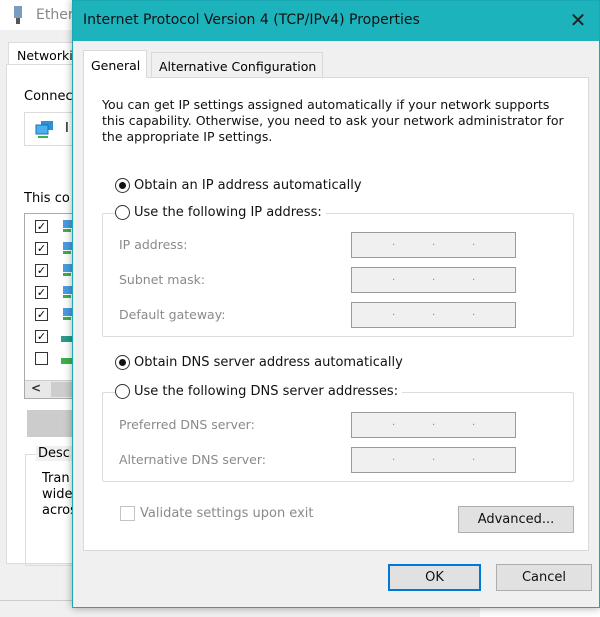  Describe the element at coordinates (48, 96) in the screenshot. I see `connect-using-label: Connec` at that location.